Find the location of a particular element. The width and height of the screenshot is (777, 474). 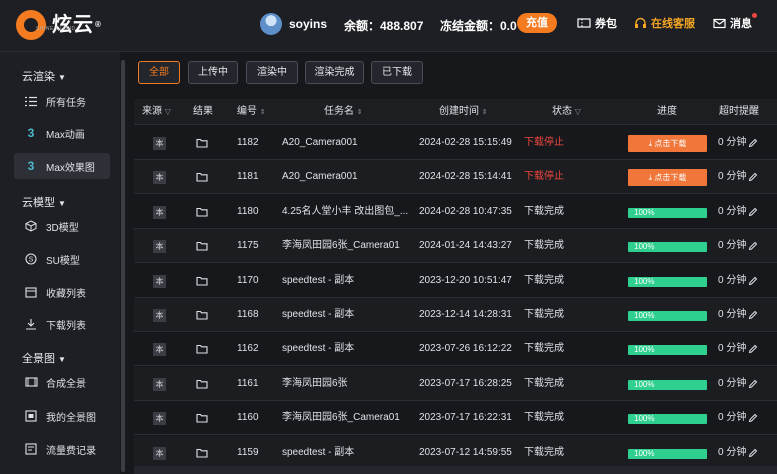

download-icon is located at coordinates (31, 324).